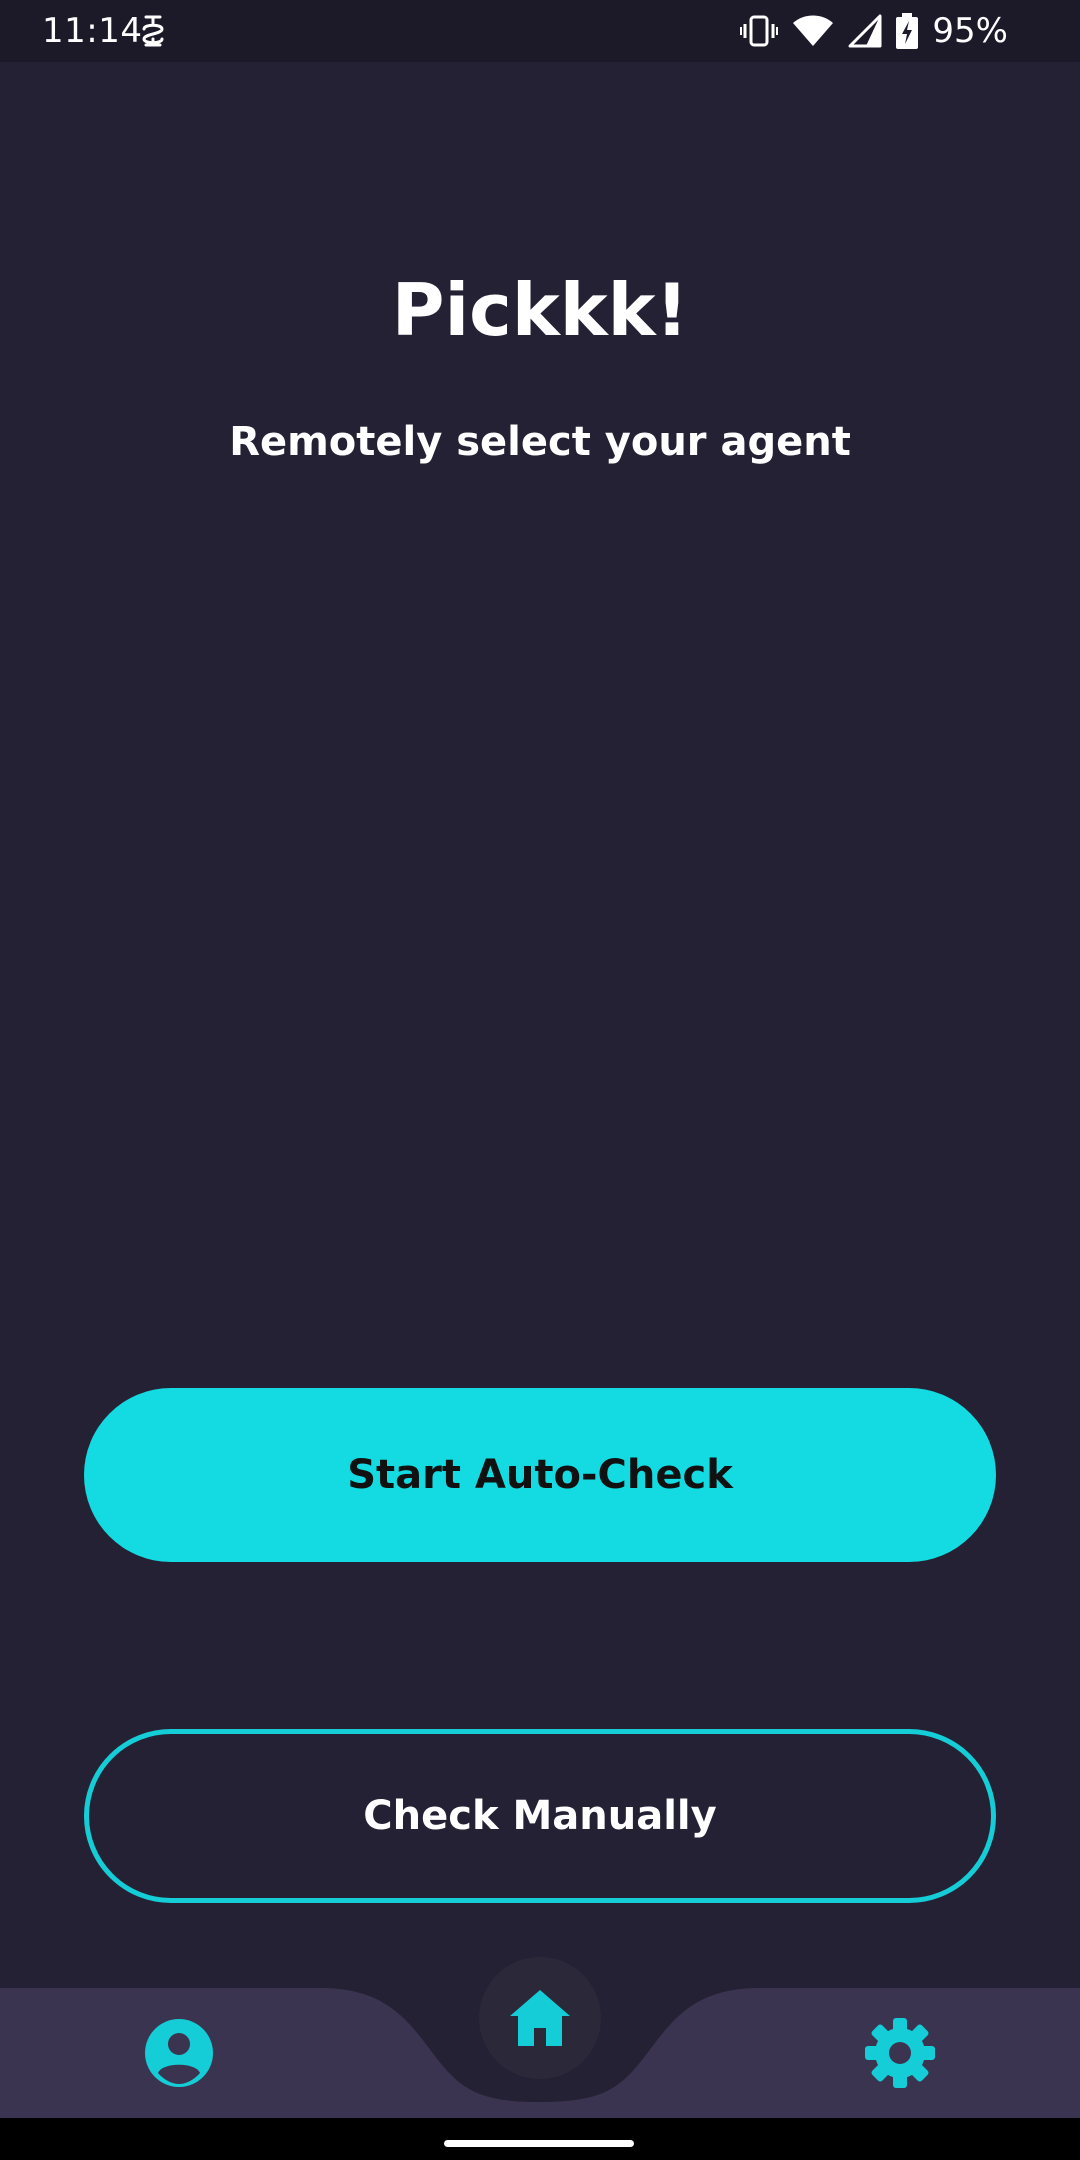  Describe the element at coordinates (865, 31) in the screenshot. I see `cellular-signal-icon` at that location.